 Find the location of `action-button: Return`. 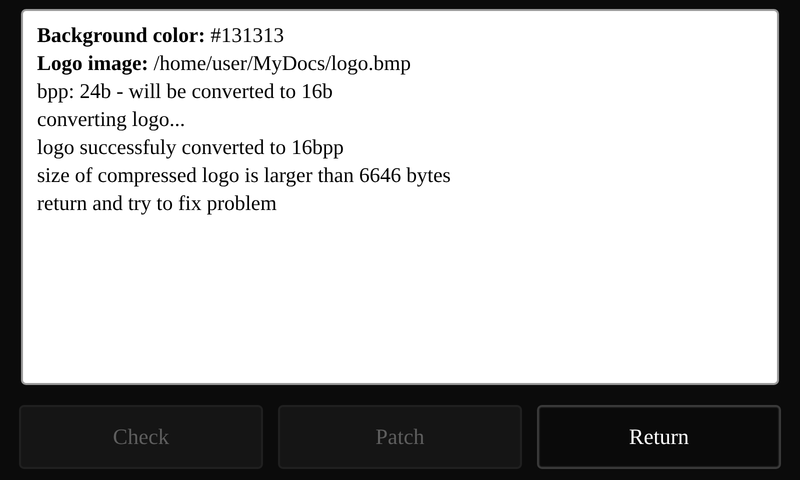

action-button: Return is located at coordinates (659, 437).